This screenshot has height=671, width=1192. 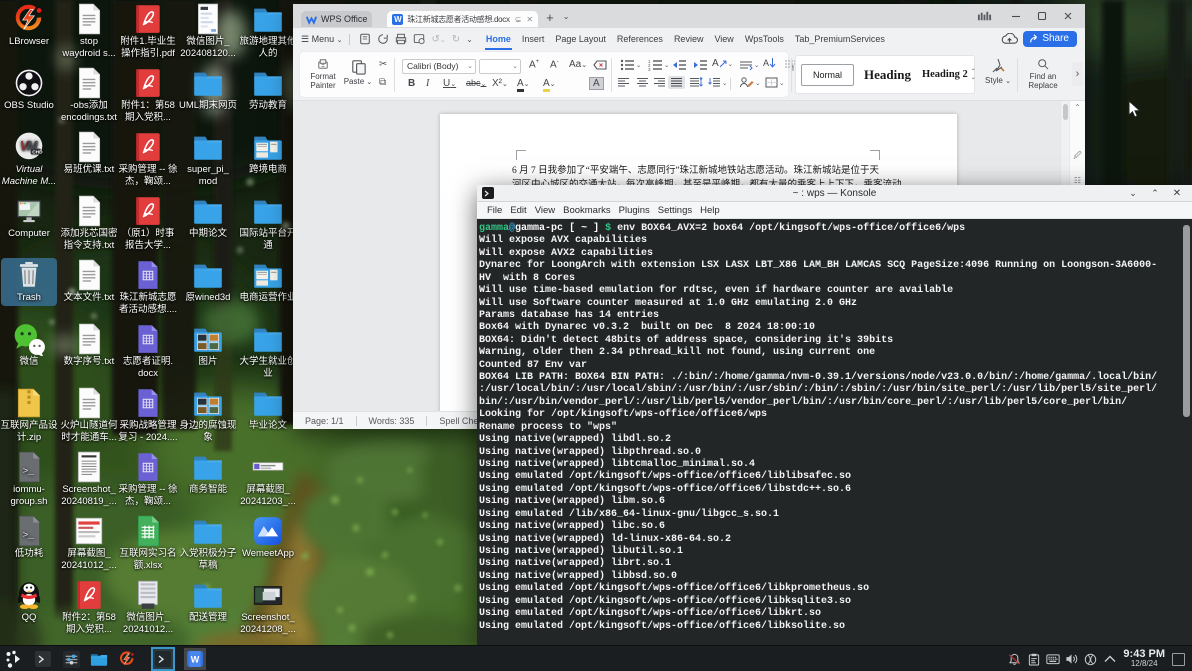 What do you see at coordinates (649, 69) in the screenshot?
I see `svg-text: 3` at bounding box center [649, 69].